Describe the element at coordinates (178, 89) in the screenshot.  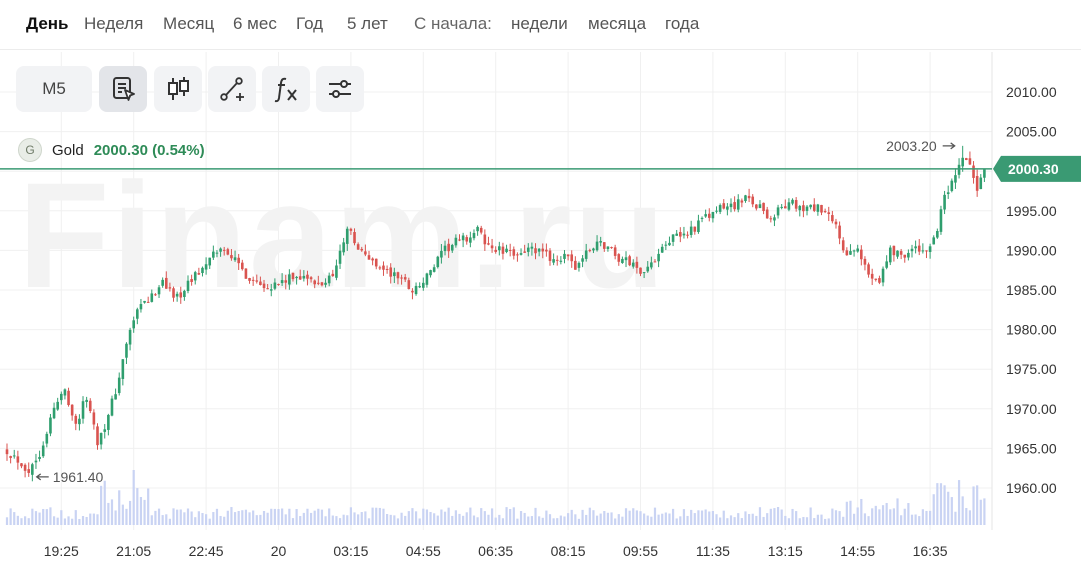
I see `chart-type-button` at that location.